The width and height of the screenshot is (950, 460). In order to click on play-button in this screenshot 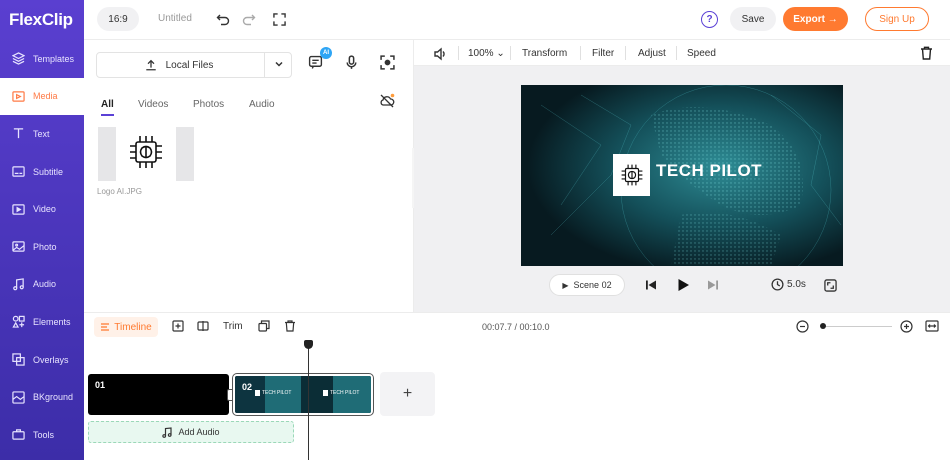, I will do `click(683, 285)`.